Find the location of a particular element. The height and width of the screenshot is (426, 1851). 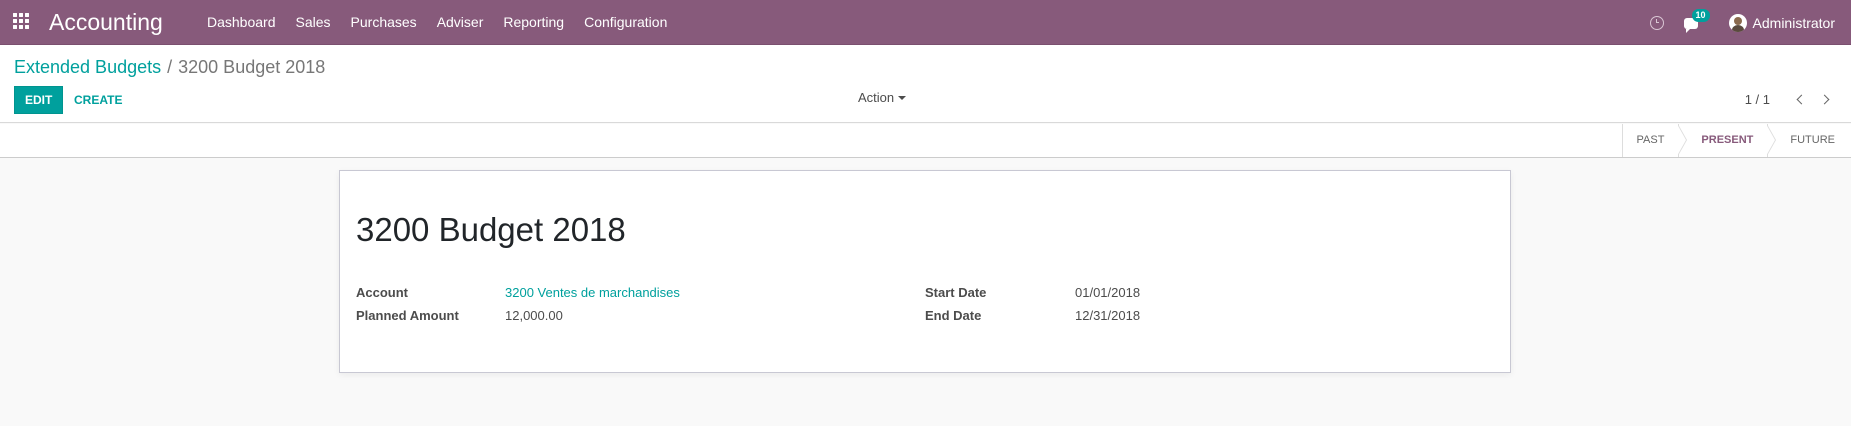

user-name: Administrator is located at coordinates (1793, 22).